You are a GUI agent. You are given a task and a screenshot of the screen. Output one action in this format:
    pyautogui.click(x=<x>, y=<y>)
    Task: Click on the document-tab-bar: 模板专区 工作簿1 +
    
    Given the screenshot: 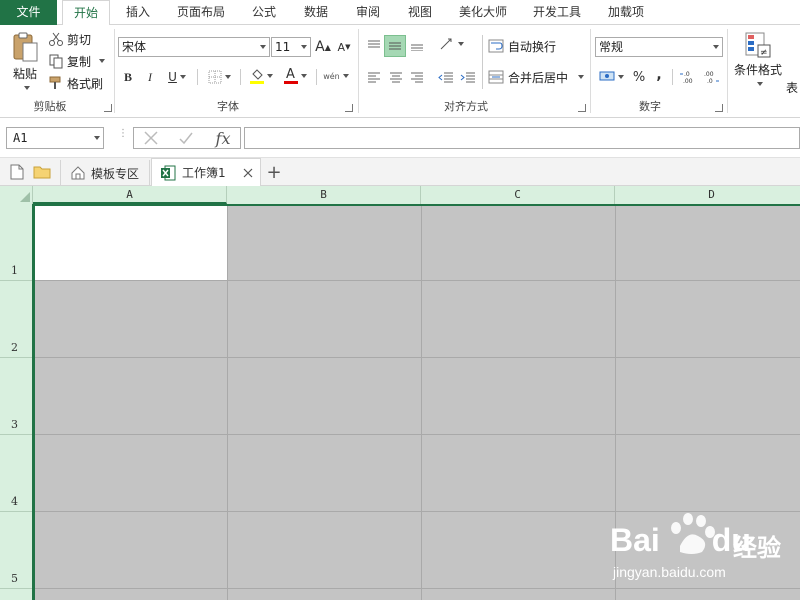 What is the action you would take?
    pyautogui.click(x=400, y=172)
    